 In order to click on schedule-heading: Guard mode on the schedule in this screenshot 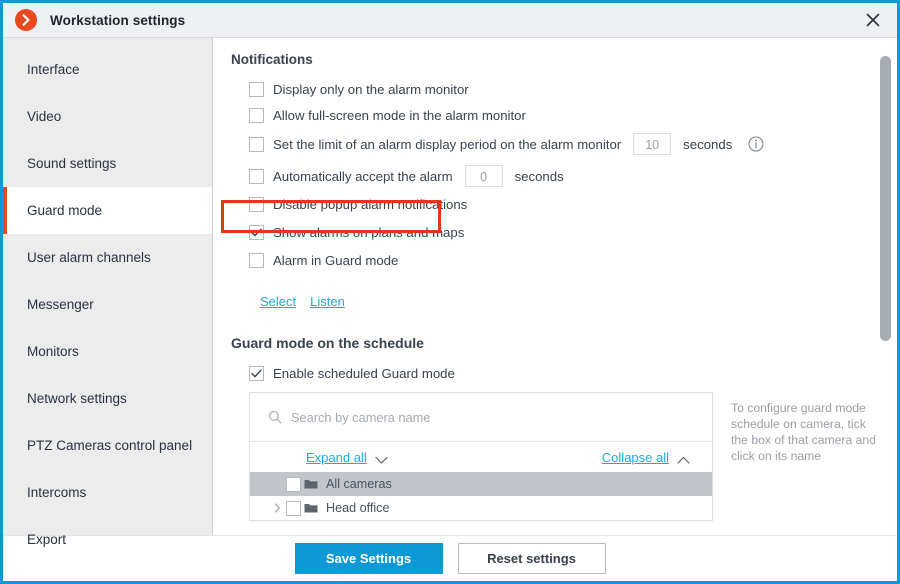, I will do `click(327, 343)`.